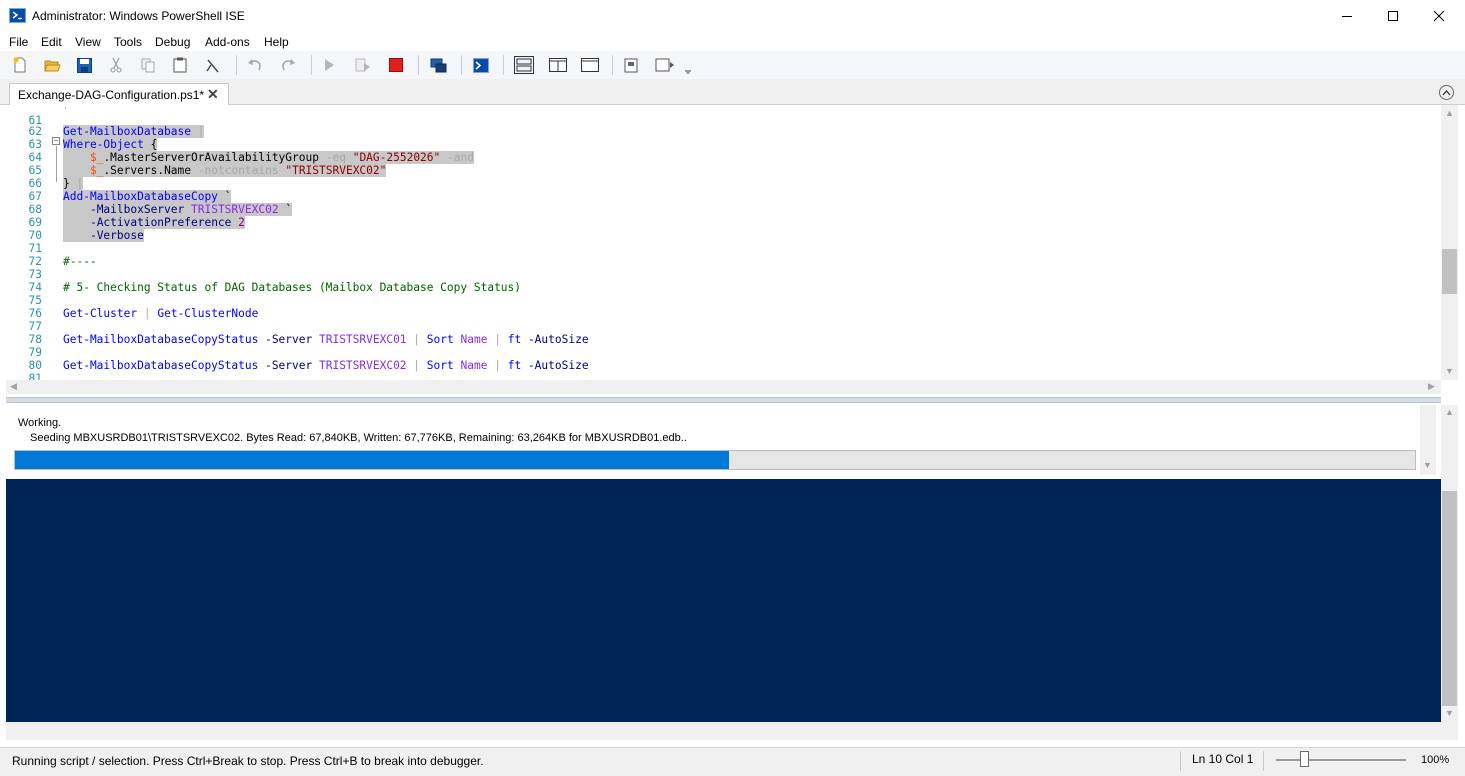  Describe the element at coordinates (35, 144) in the screenshot. I see `line-number: 63` at that location.